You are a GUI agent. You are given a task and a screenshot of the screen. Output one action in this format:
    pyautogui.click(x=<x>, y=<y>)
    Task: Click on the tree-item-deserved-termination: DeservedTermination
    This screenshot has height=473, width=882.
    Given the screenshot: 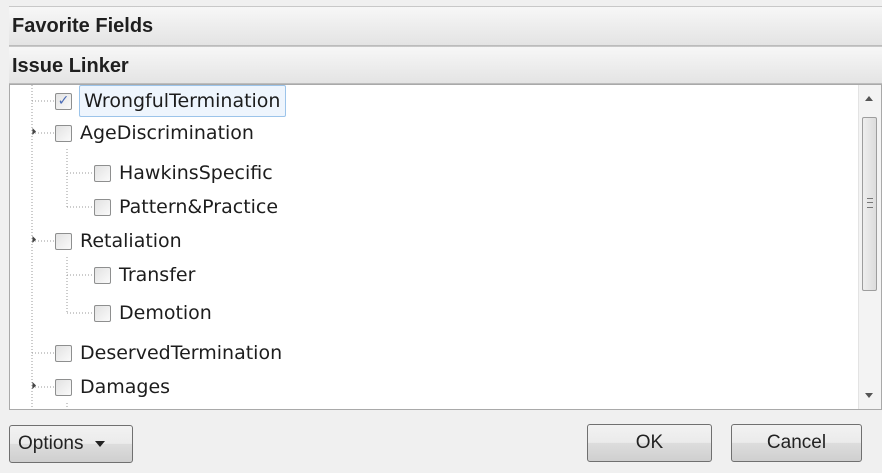 What is the action you would take?
    pyautogui.click(x=168, y=353)
    